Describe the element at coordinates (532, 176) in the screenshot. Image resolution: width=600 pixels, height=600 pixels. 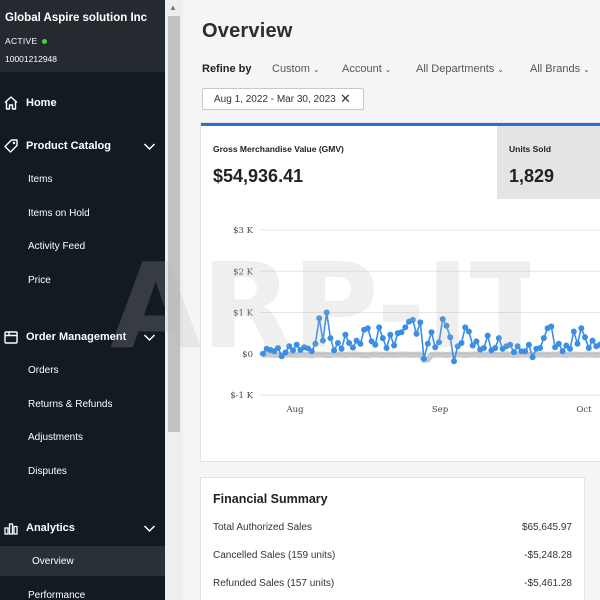
I see `units-value: 1,829` at that location.